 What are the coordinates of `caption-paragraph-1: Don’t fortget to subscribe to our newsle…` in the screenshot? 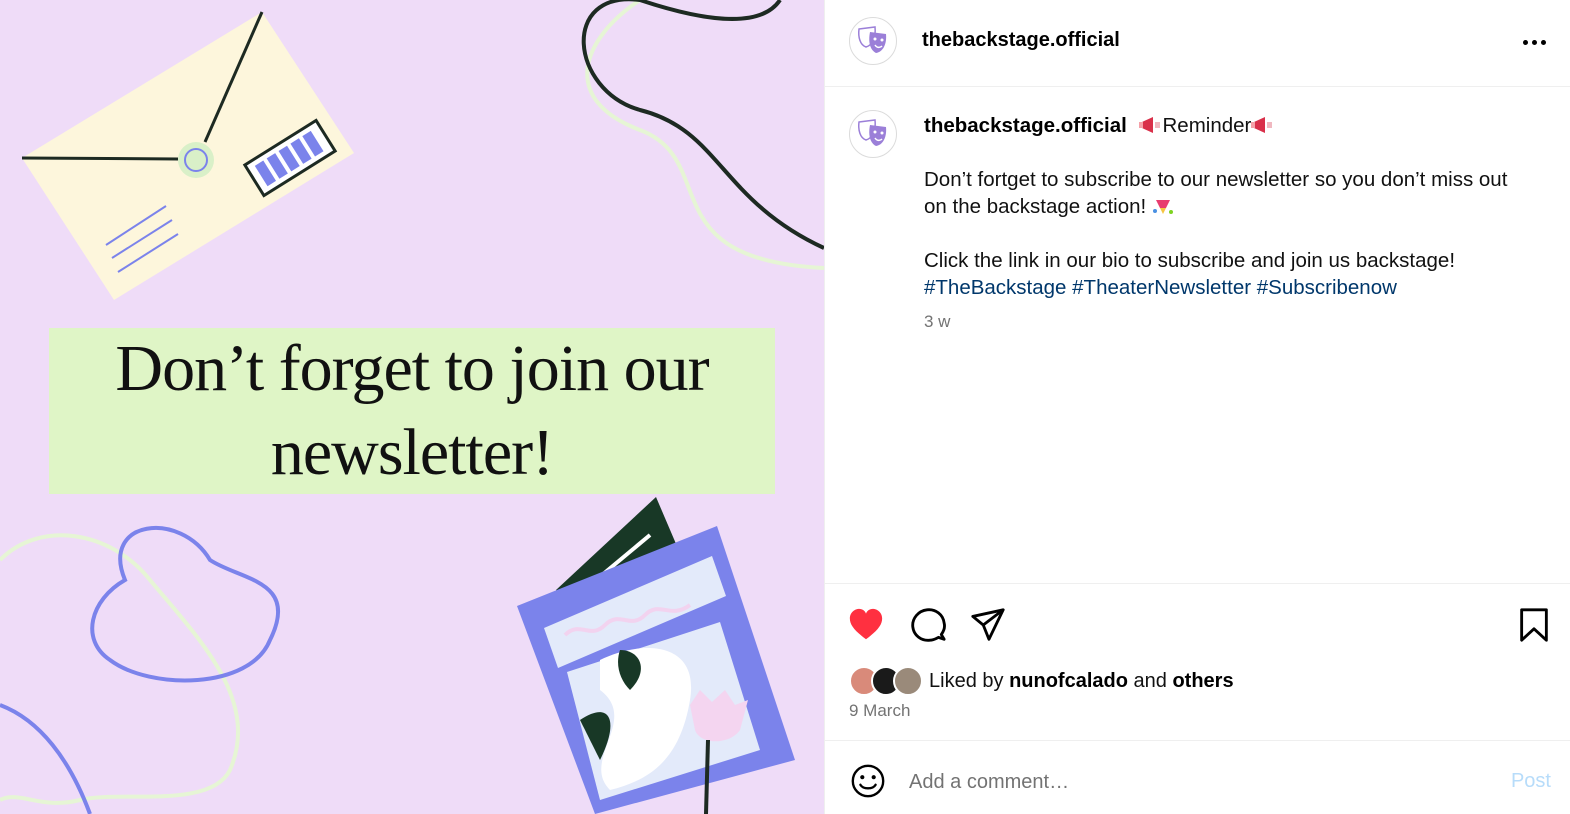 It's located at (1216, 193).